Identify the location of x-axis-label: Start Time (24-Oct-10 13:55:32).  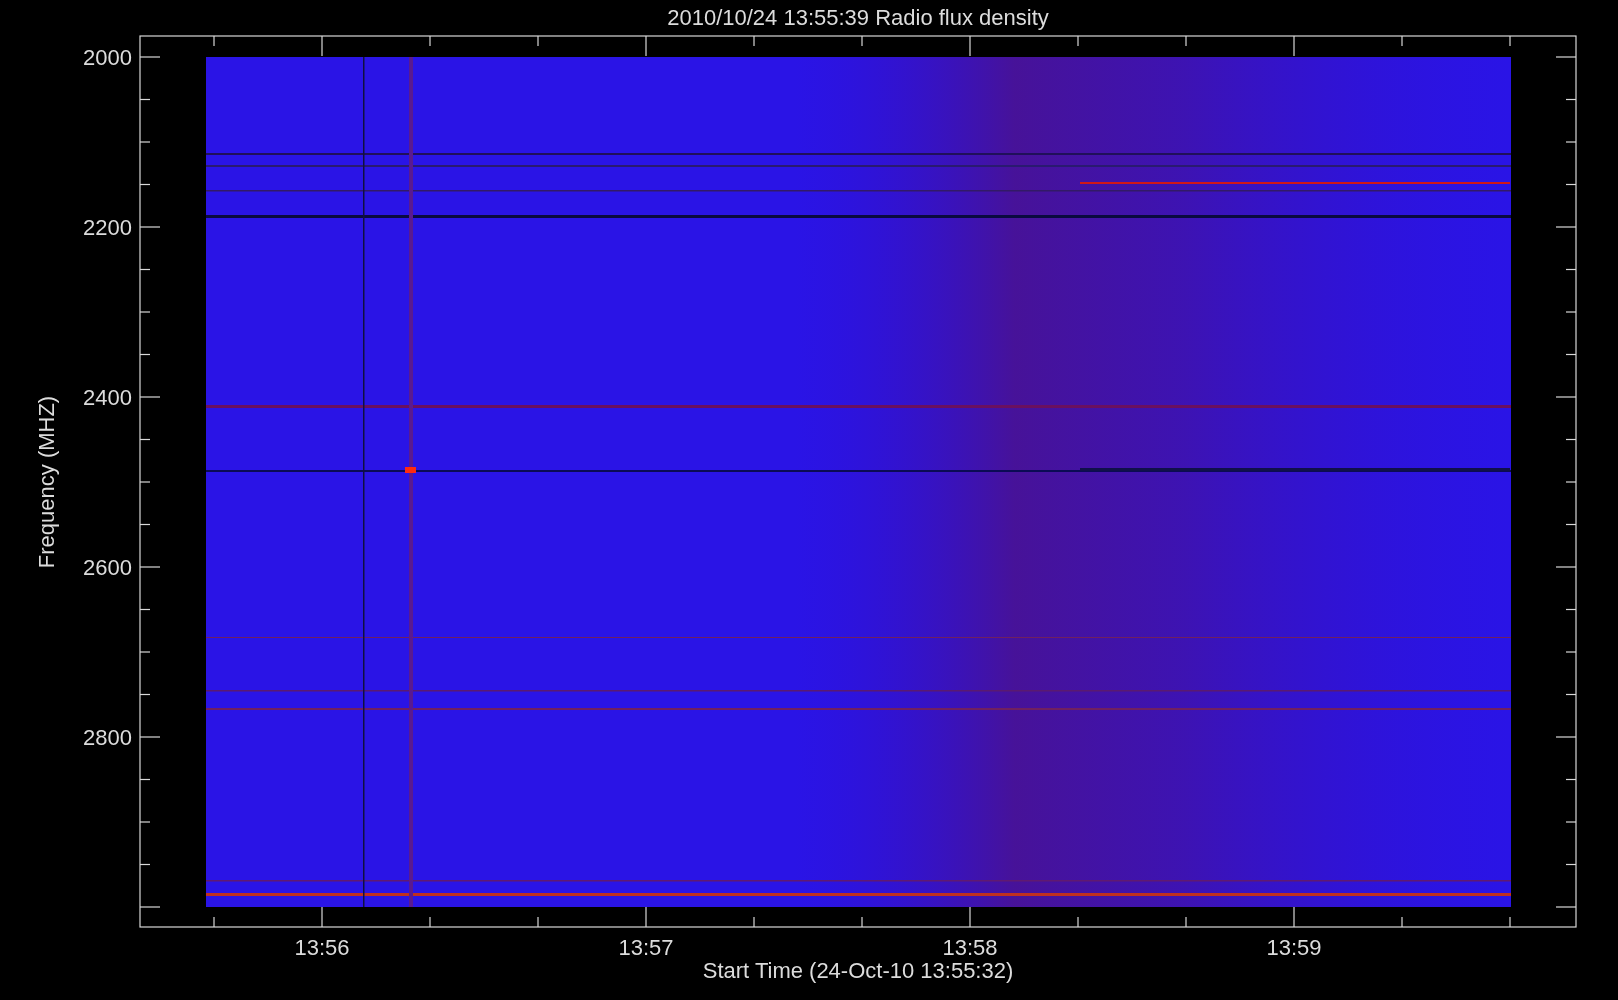
(858, 970).